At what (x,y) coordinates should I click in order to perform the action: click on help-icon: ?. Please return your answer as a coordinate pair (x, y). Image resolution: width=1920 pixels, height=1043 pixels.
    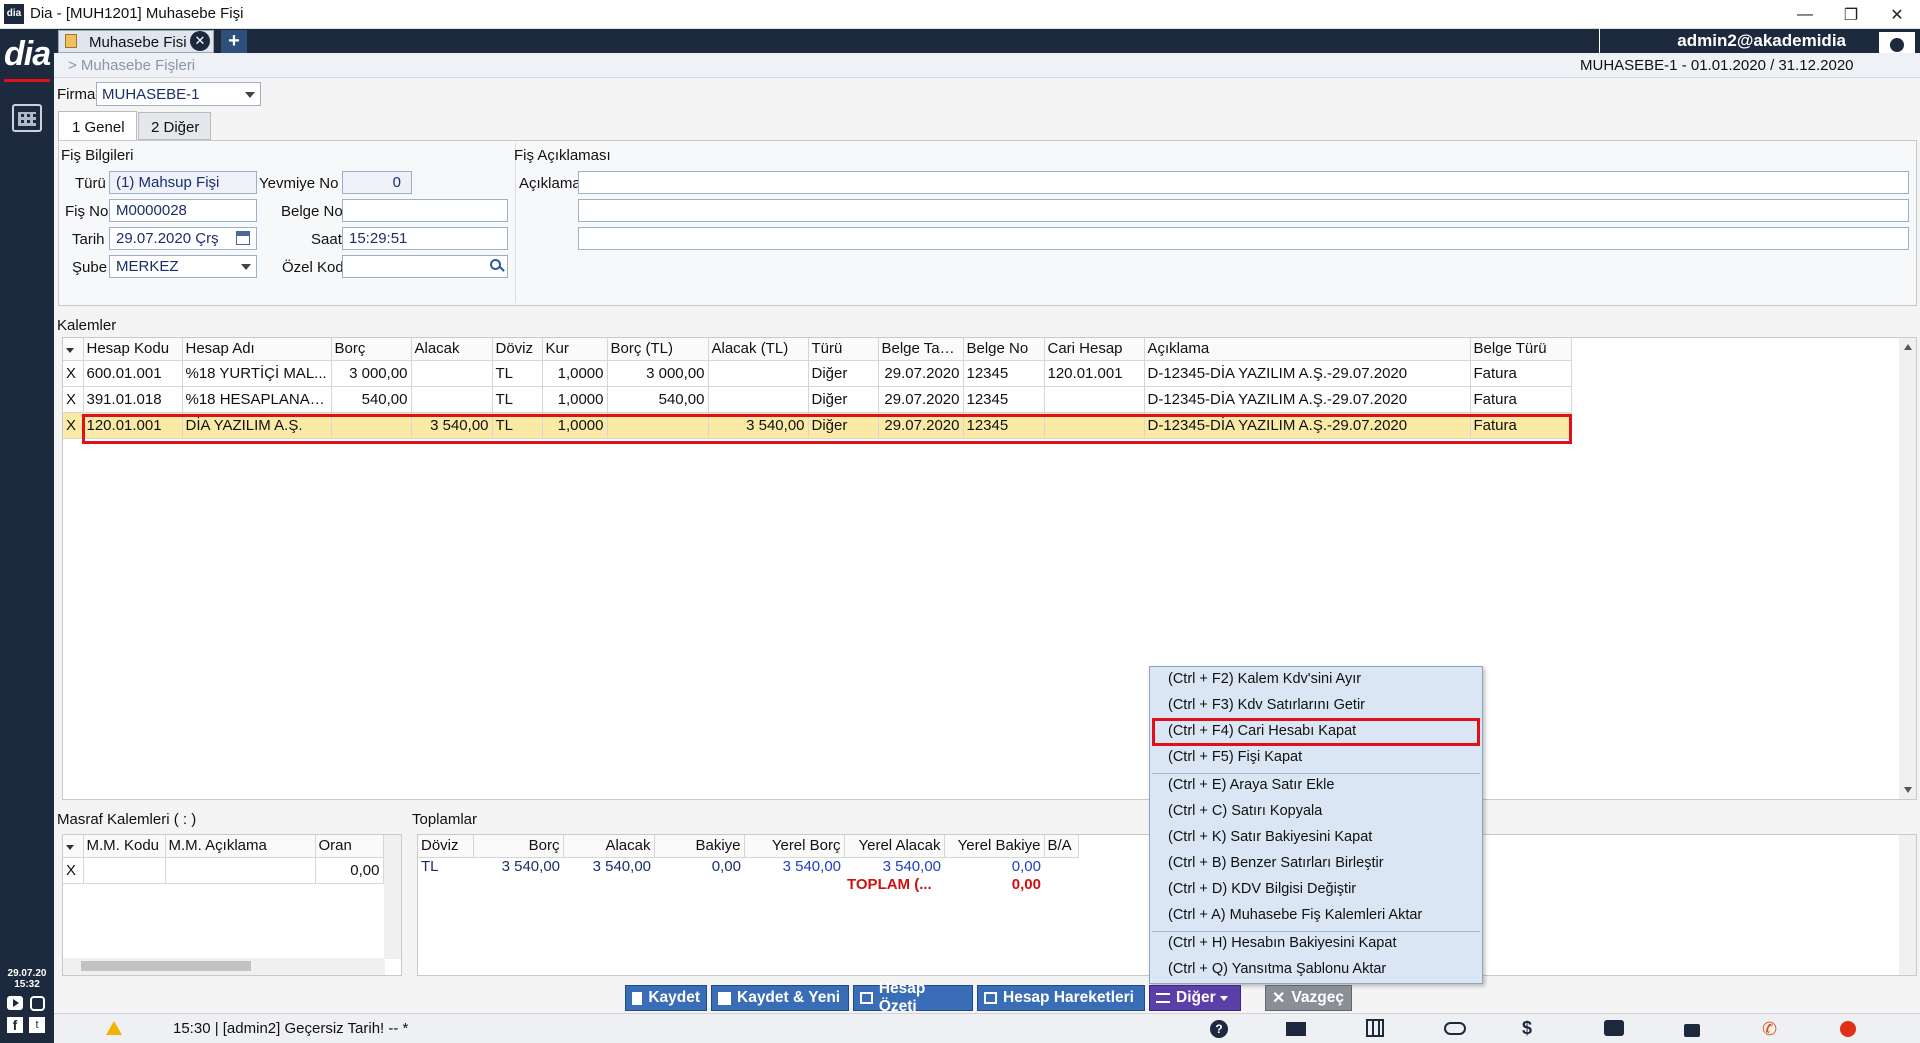
    Looking at the image, I should click on (1219, 1029).